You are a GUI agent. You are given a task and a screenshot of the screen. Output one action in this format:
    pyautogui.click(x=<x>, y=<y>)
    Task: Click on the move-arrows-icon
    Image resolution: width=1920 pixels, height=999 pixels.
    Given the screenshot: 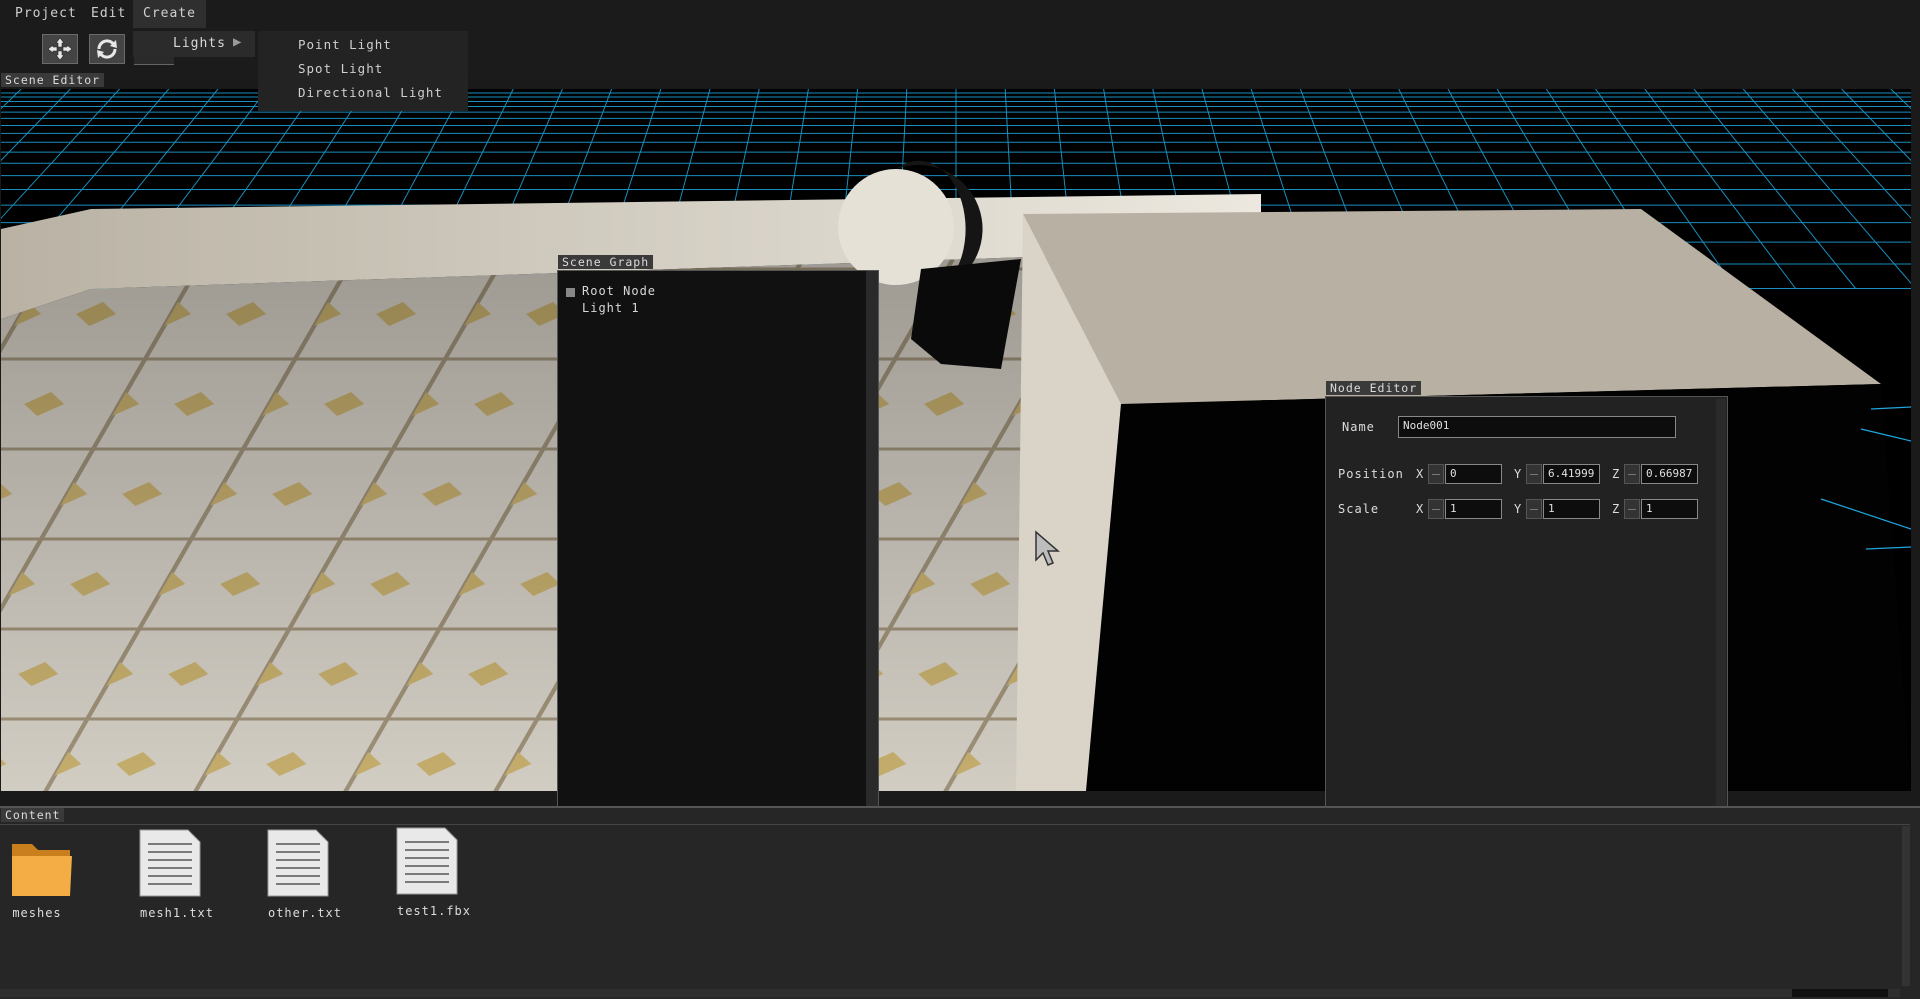 What is the action you would take?
    pyautogui.click(x=60, y=49)
    